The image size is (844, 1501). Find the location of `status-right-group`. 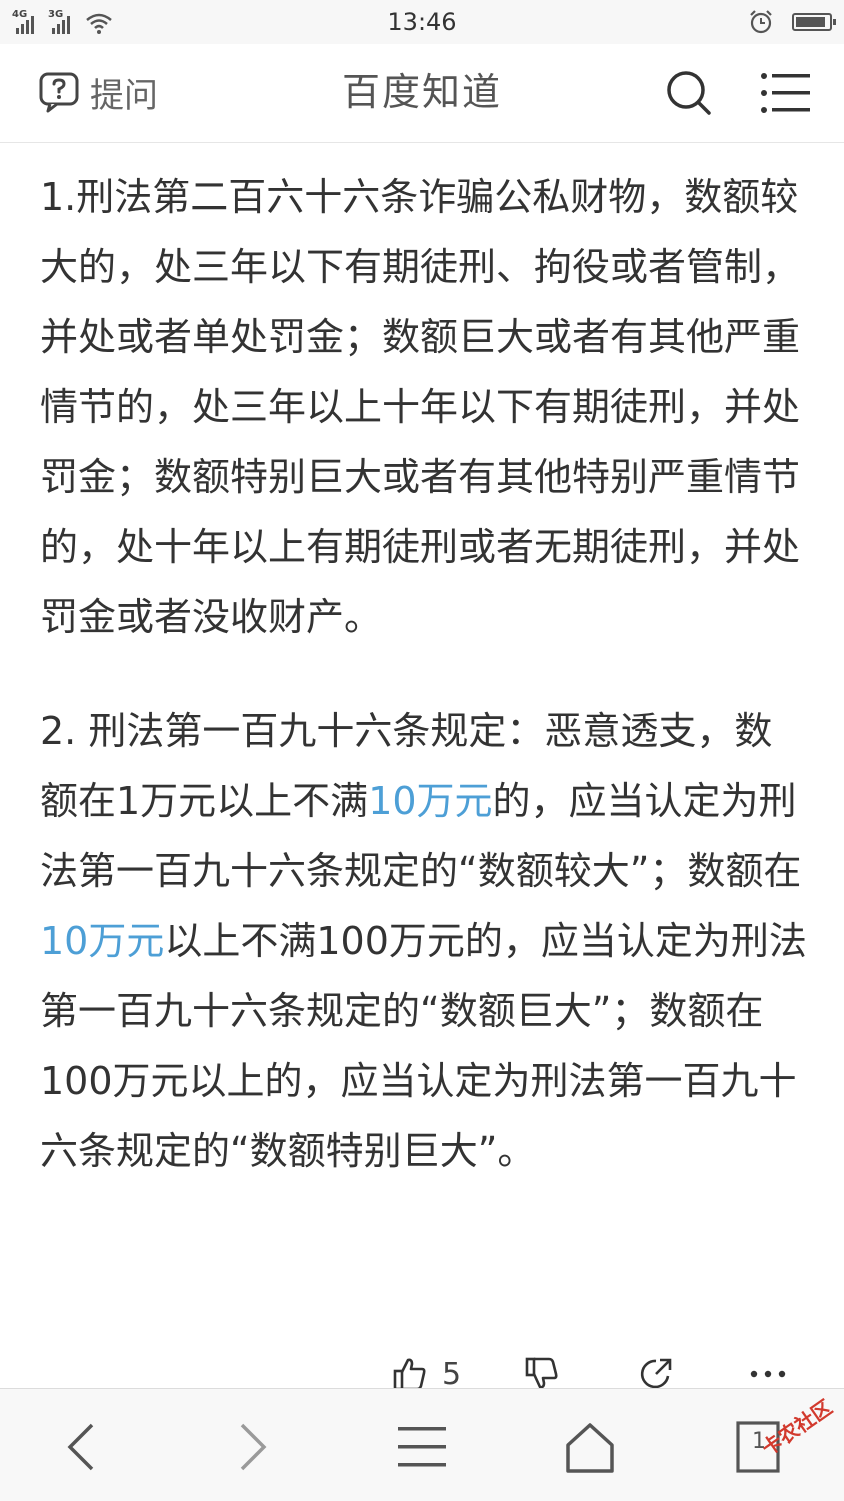

status-right-group is located at coordinates (792, 22).